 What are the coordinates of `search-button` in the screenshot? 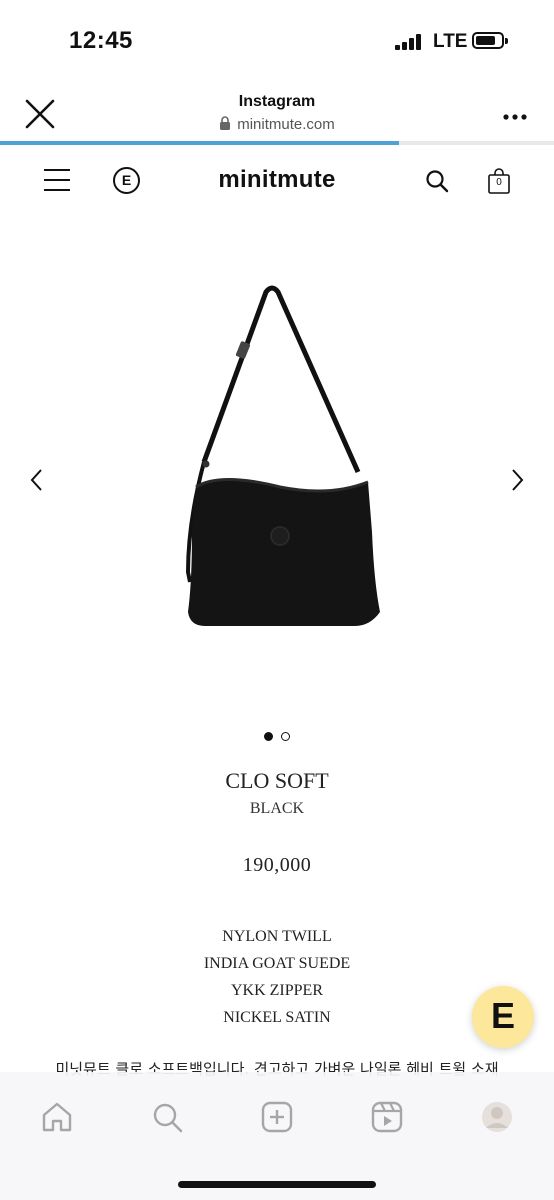 It's located at (437, 181).